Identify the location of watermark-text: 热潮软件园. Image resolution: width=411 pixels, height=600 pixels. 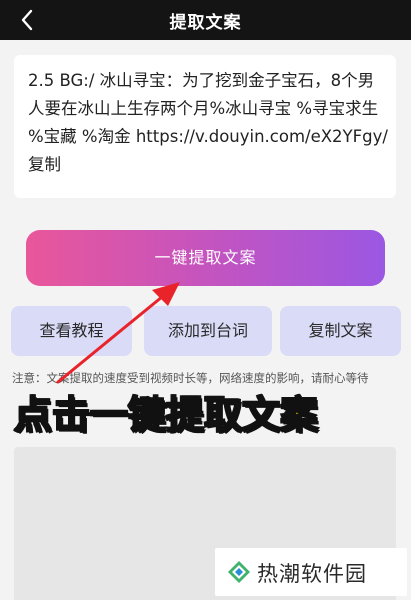
(312, 574).